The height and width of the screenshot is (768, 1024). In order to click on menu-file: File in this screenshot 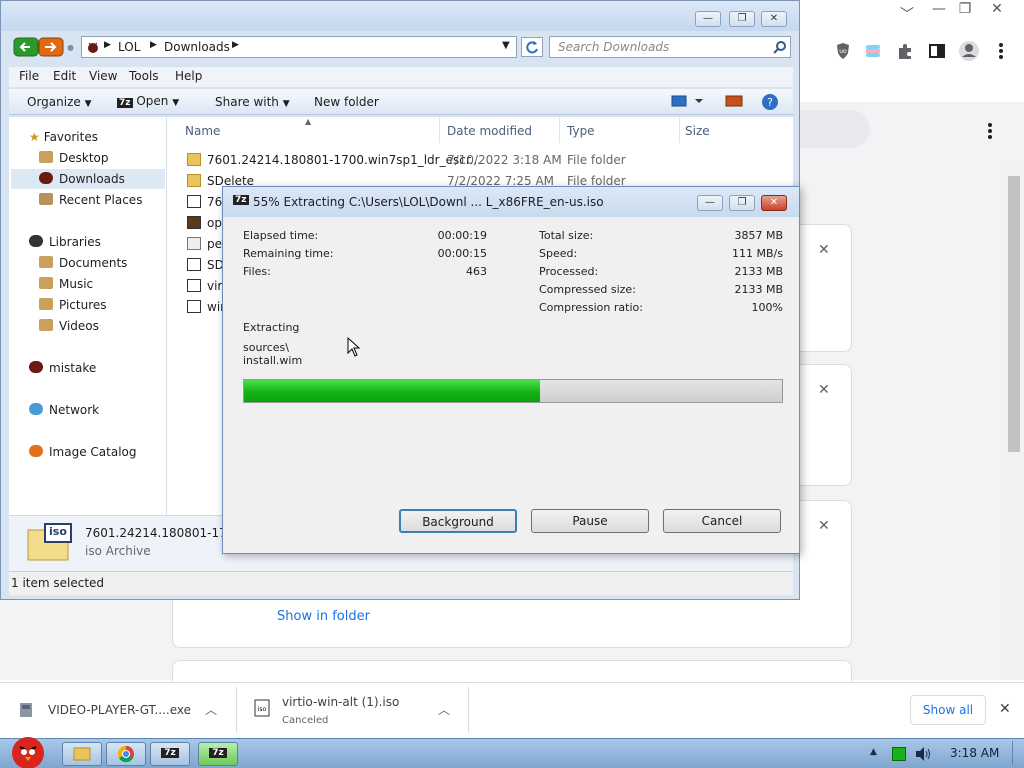, I will do `click(29, 76)`.